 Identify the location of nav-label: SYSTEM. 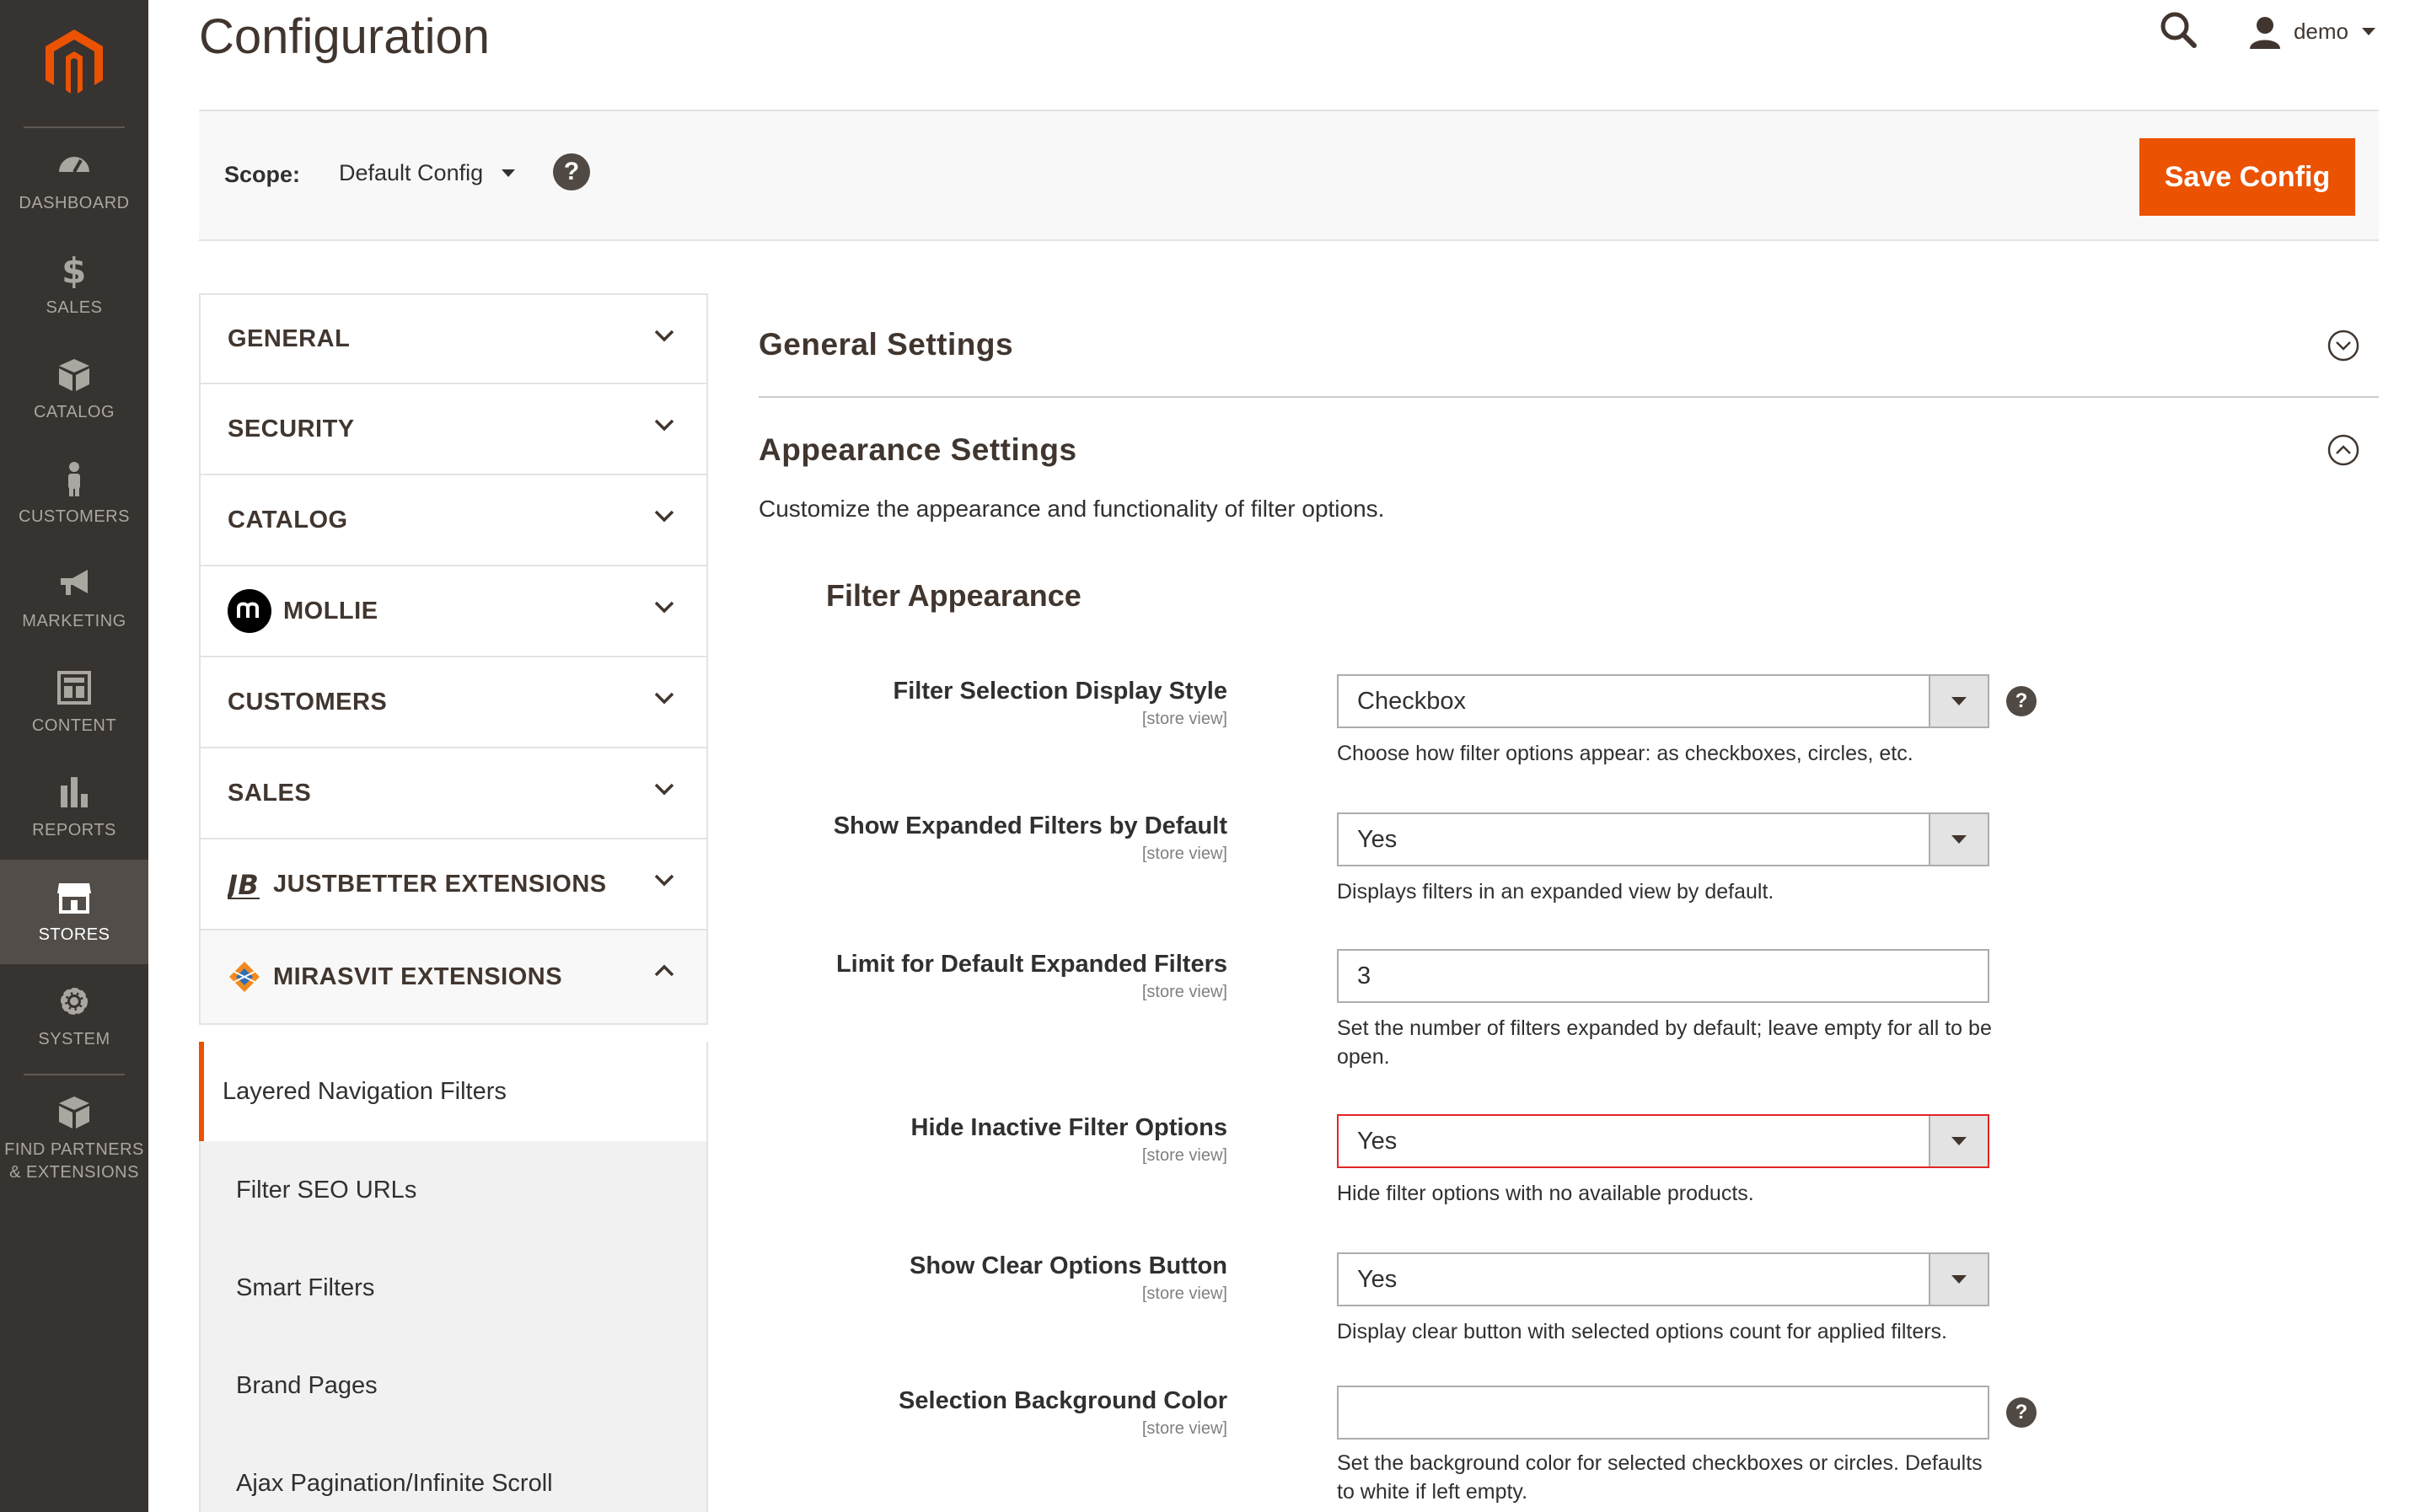
(74, 1038).